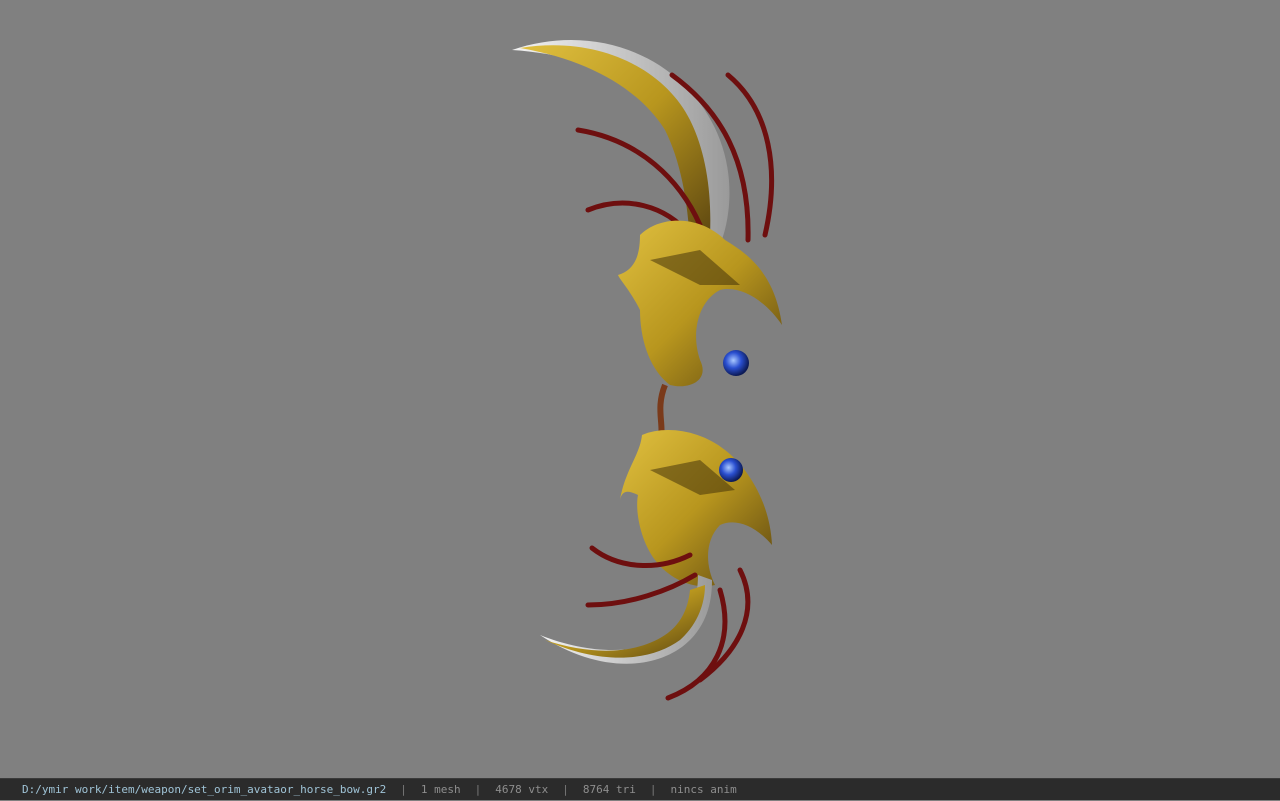 The image size is (1280, 801). I want to click on mesh-count: 1 mesh, so click(440, 789).